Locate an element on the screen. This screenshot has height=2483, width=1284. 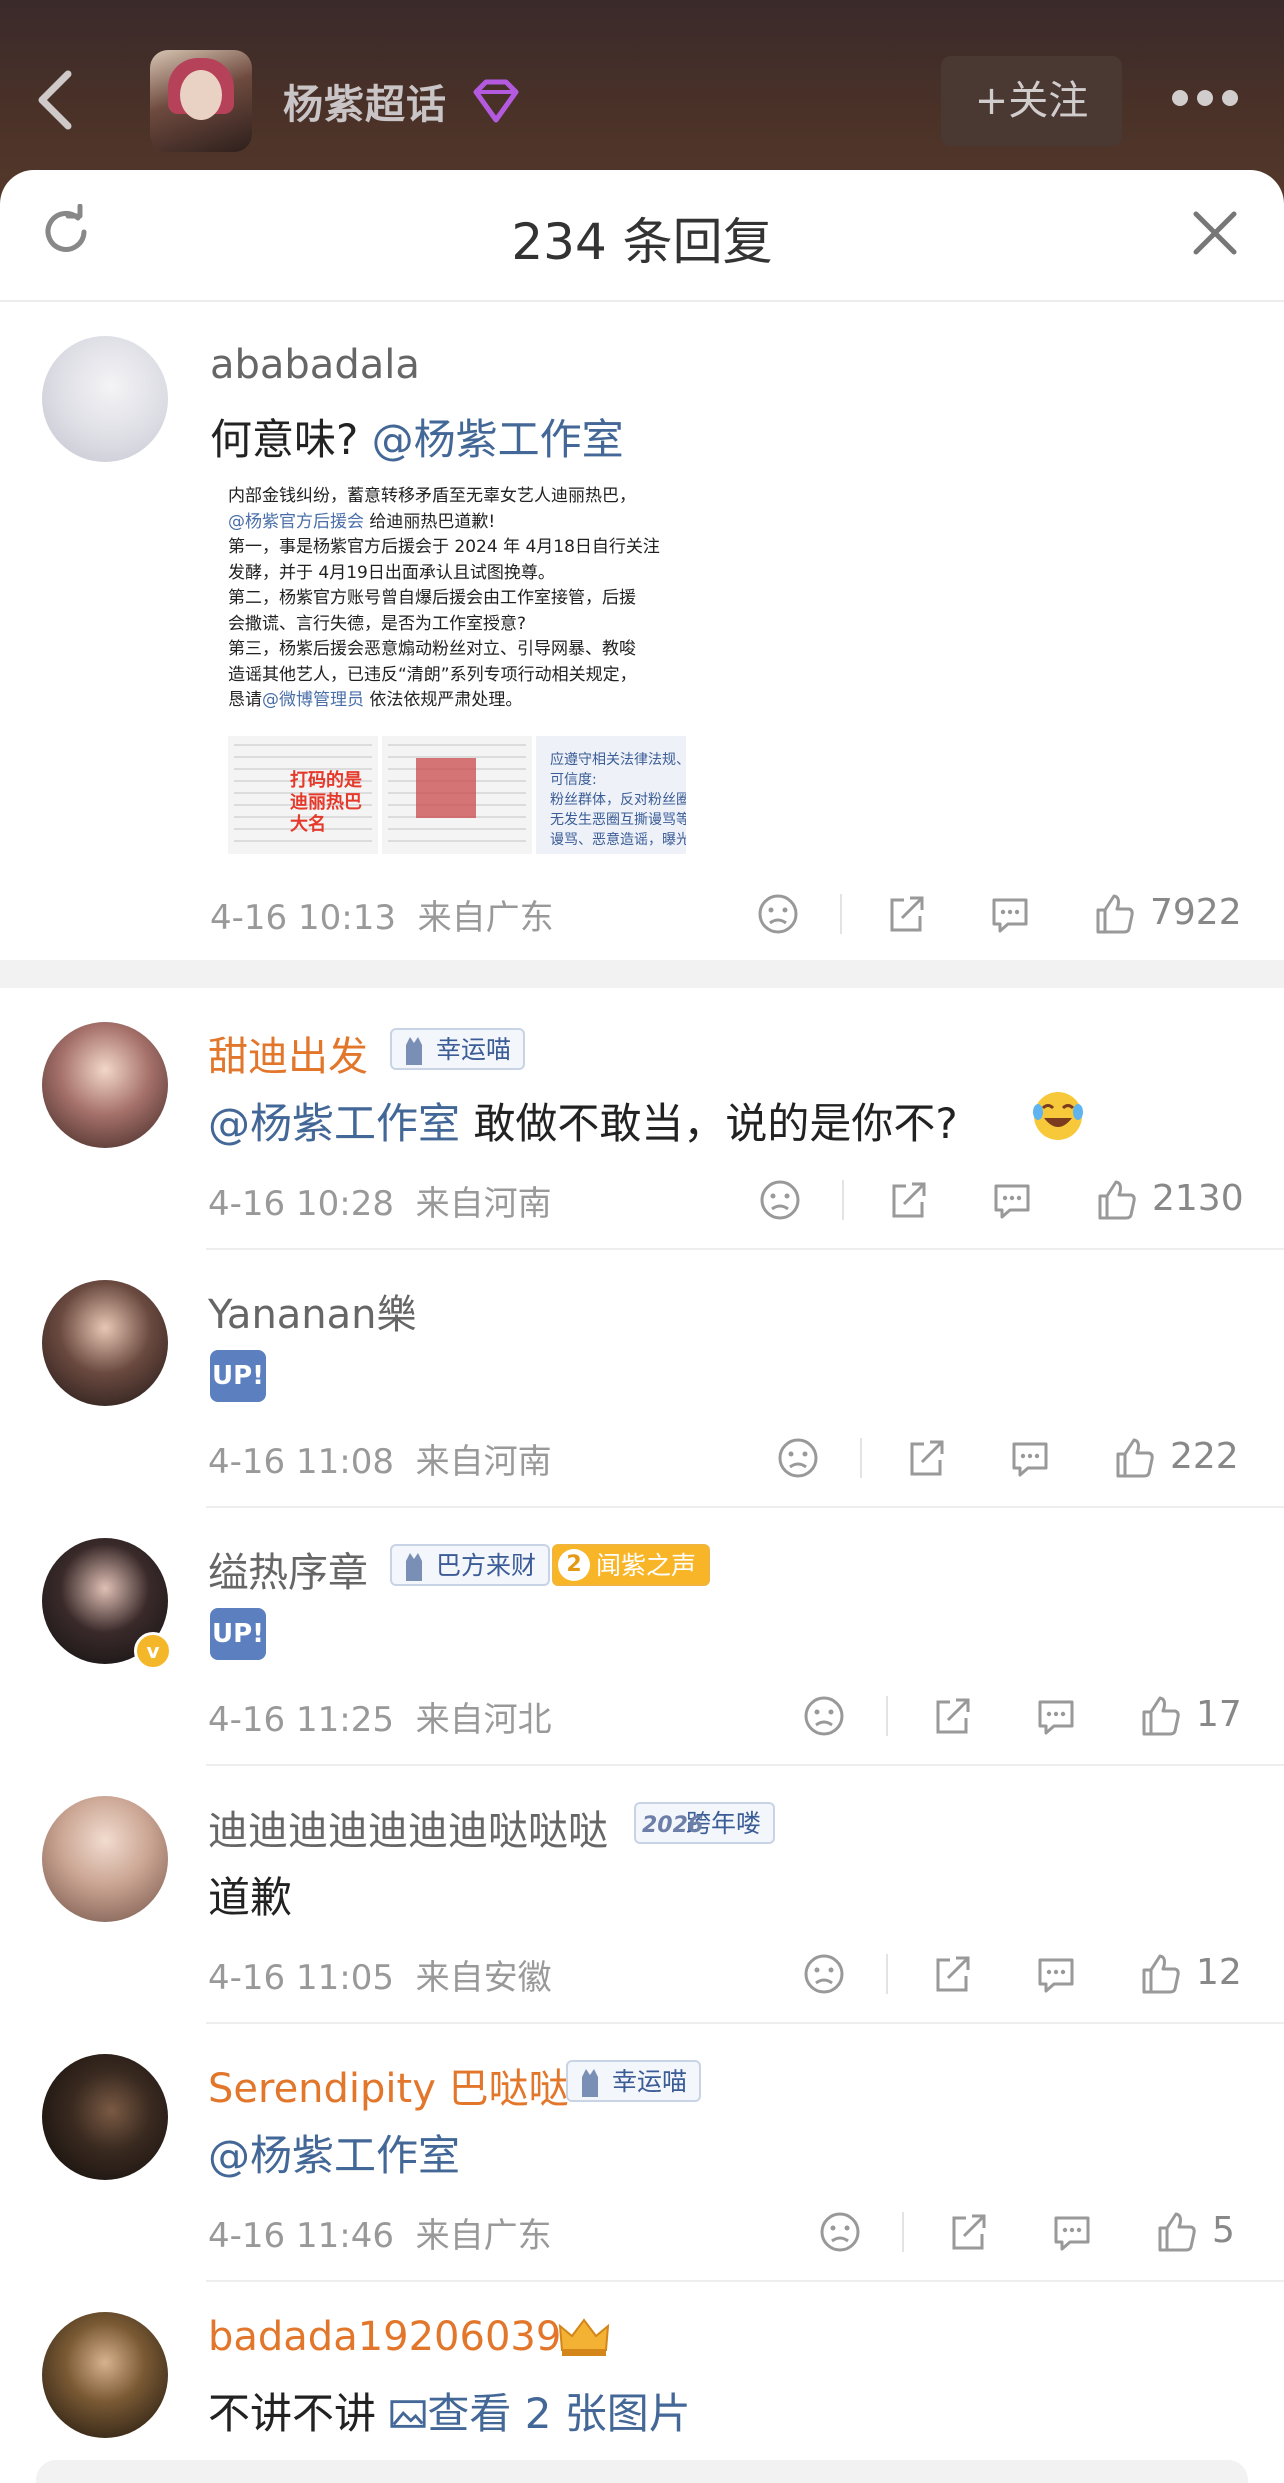
comment-meta: 4-16 10:28 来自河南 is located at coordinates (380, 1200).